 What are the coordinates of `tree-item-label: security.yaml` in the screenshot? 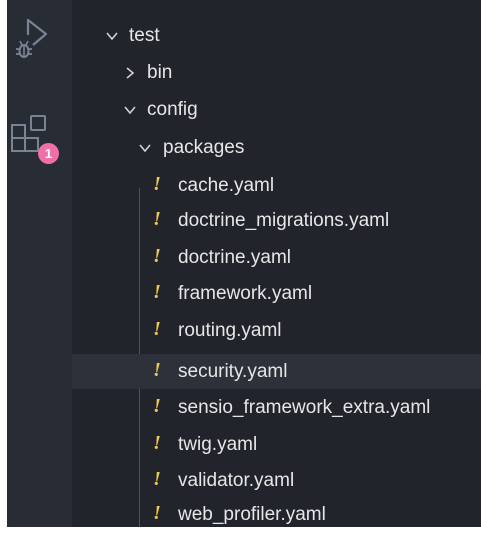 It's located at (233, 371).